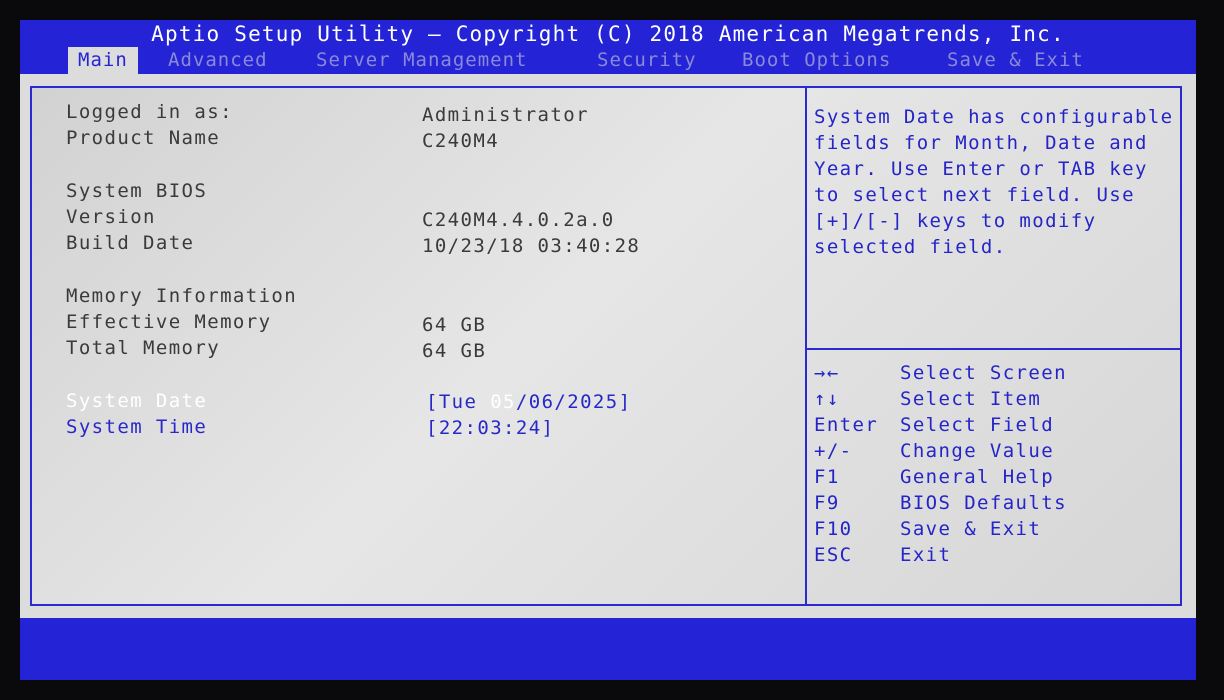  I want to click on product-name-label: Product Name, so click(143, 138).